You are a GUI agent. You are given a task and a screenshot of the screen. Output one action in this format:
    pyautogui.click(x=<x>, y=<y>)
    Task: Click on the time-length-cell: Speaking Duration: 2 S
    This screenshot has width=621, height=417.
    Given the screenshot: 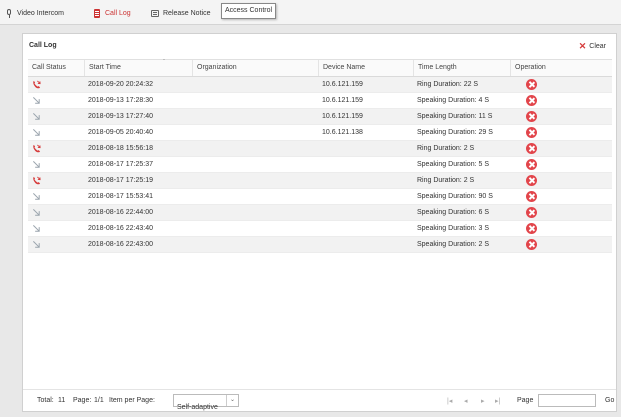 What is the action you would take?
    pyautogui.click(x=453, y=244)
    